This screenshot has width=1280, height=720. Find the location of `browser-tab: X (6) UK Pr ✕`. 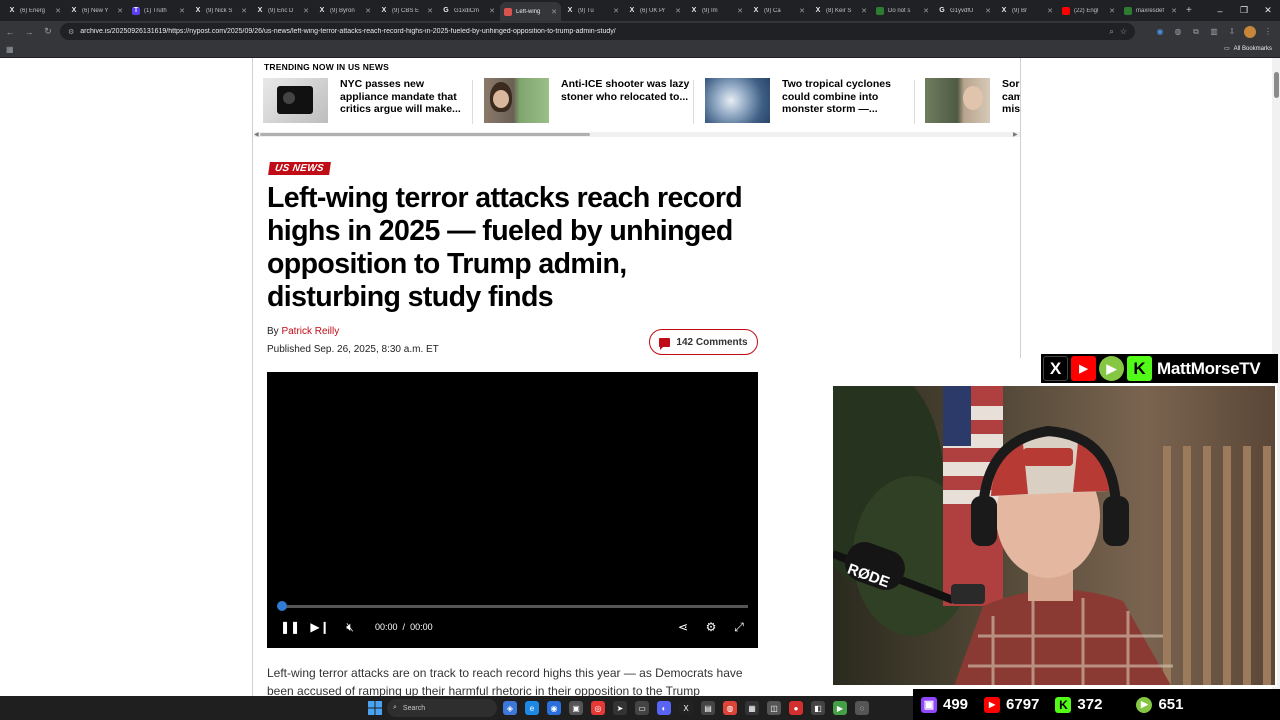

browser-tab: X (6) UK Pr ✕ is located at coordinates (654, 10).